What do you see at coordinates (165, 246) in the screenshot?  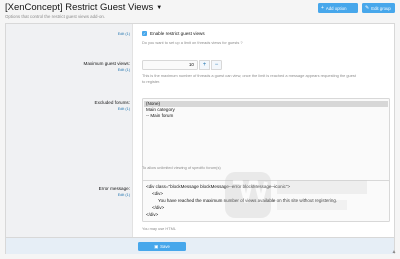 I see `save-label: Save` at bounding box center [165, 246].